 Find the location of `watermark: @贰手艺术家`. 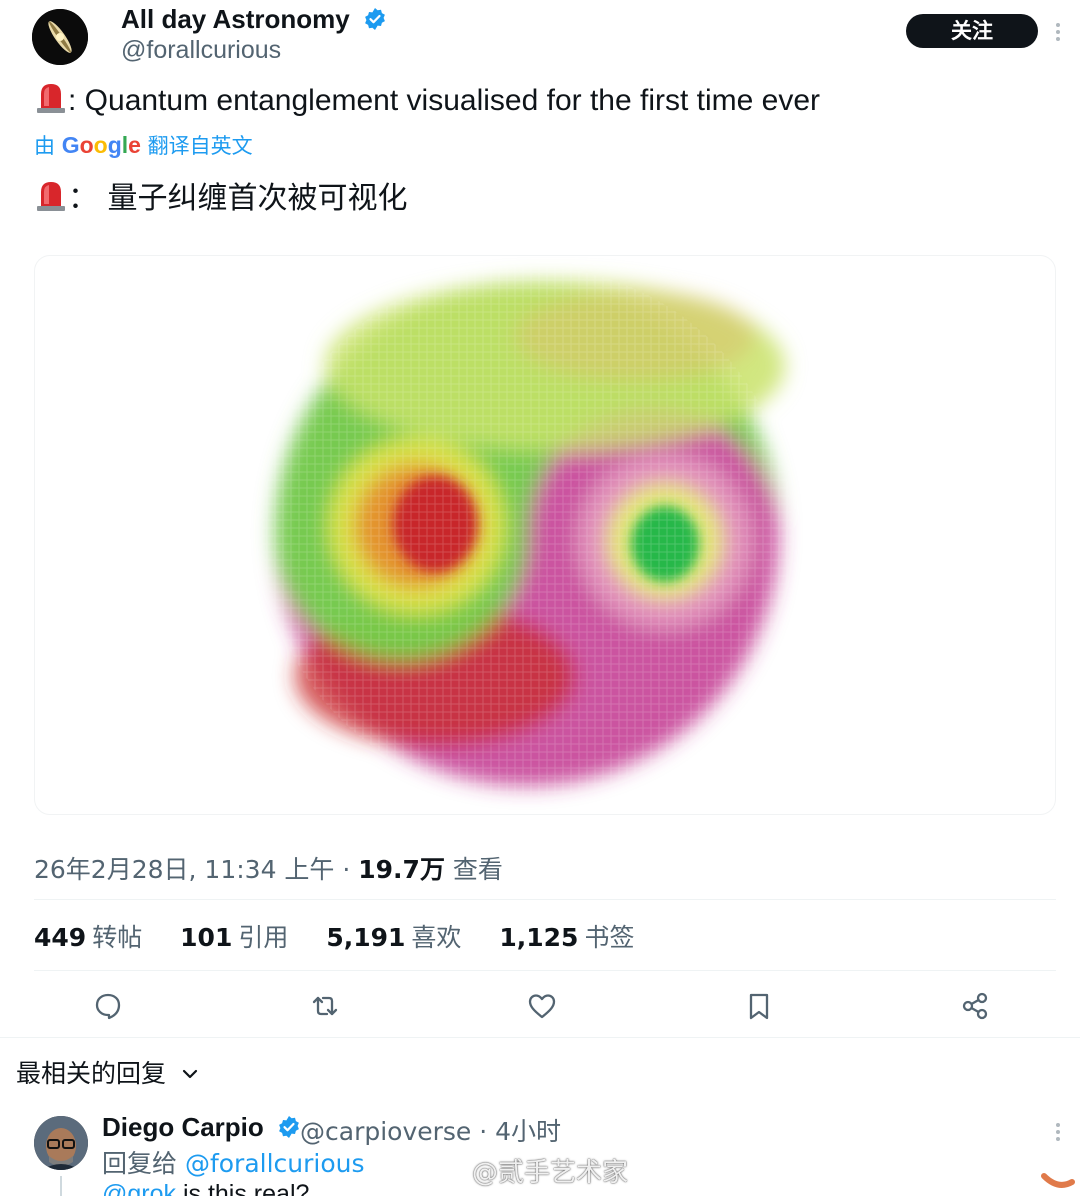

watermark: @贰手艺术家 is located at coordinates (530, 1170).